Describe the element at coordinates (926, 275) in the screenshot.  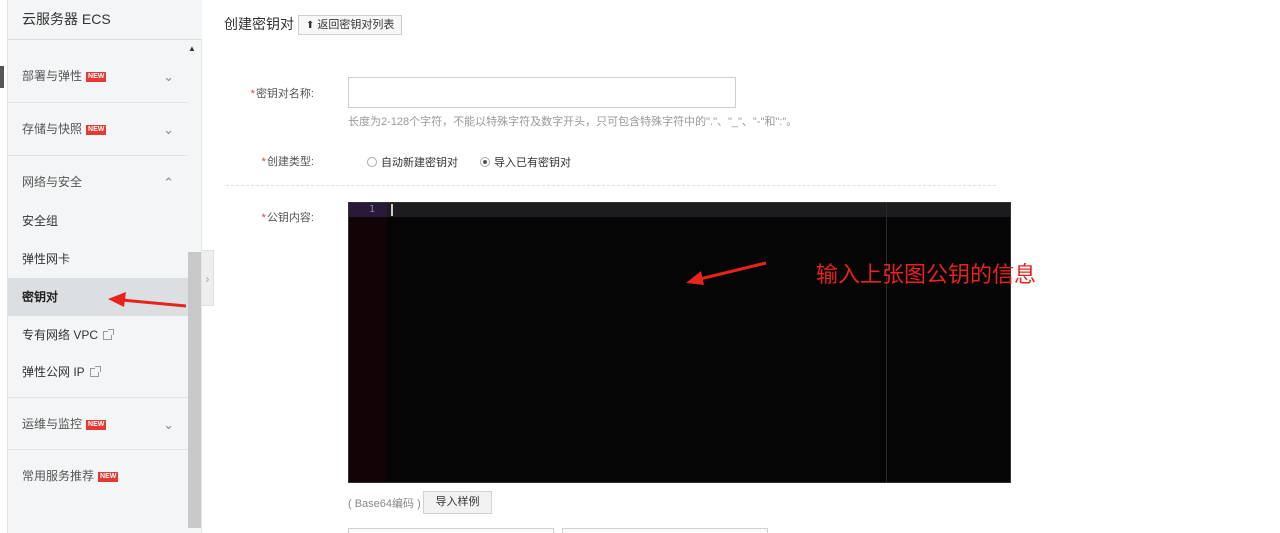
I see `annotation-text: 输入上张图公钥的信息` at that location.